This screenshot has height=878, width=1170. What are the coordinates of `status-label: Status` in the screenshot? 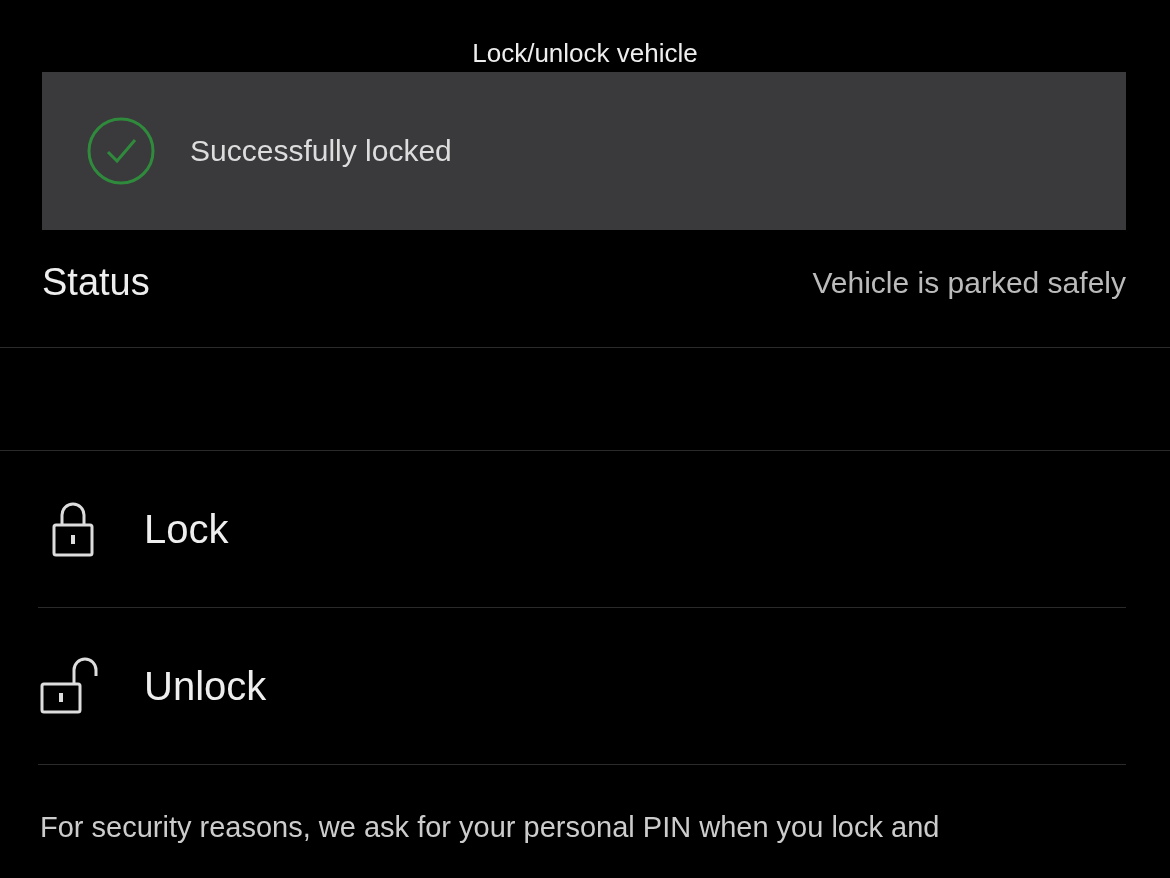 It's located at (96, 282).